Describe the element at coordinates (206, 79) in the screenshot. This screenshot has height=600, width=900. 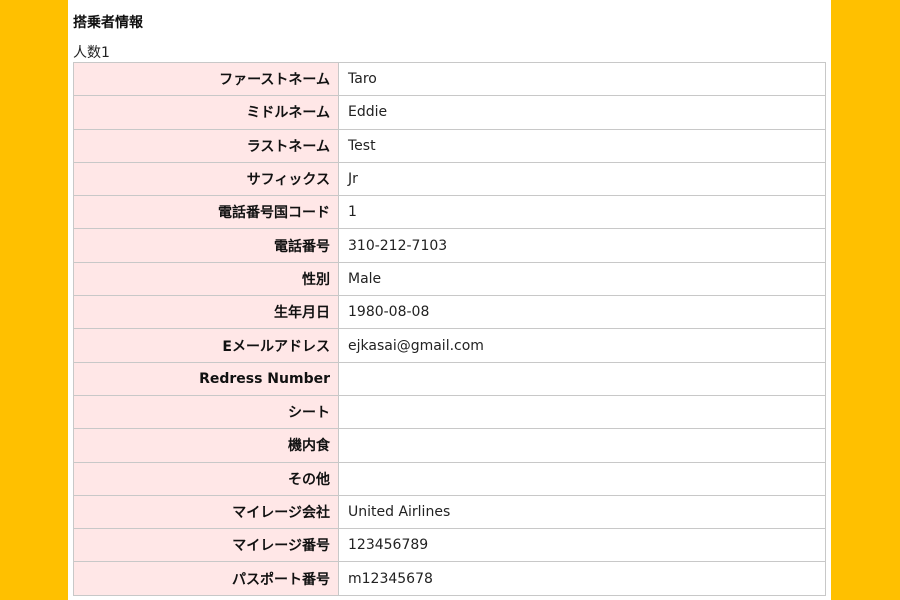
I see `row-label: ファーストネーム` at that location.